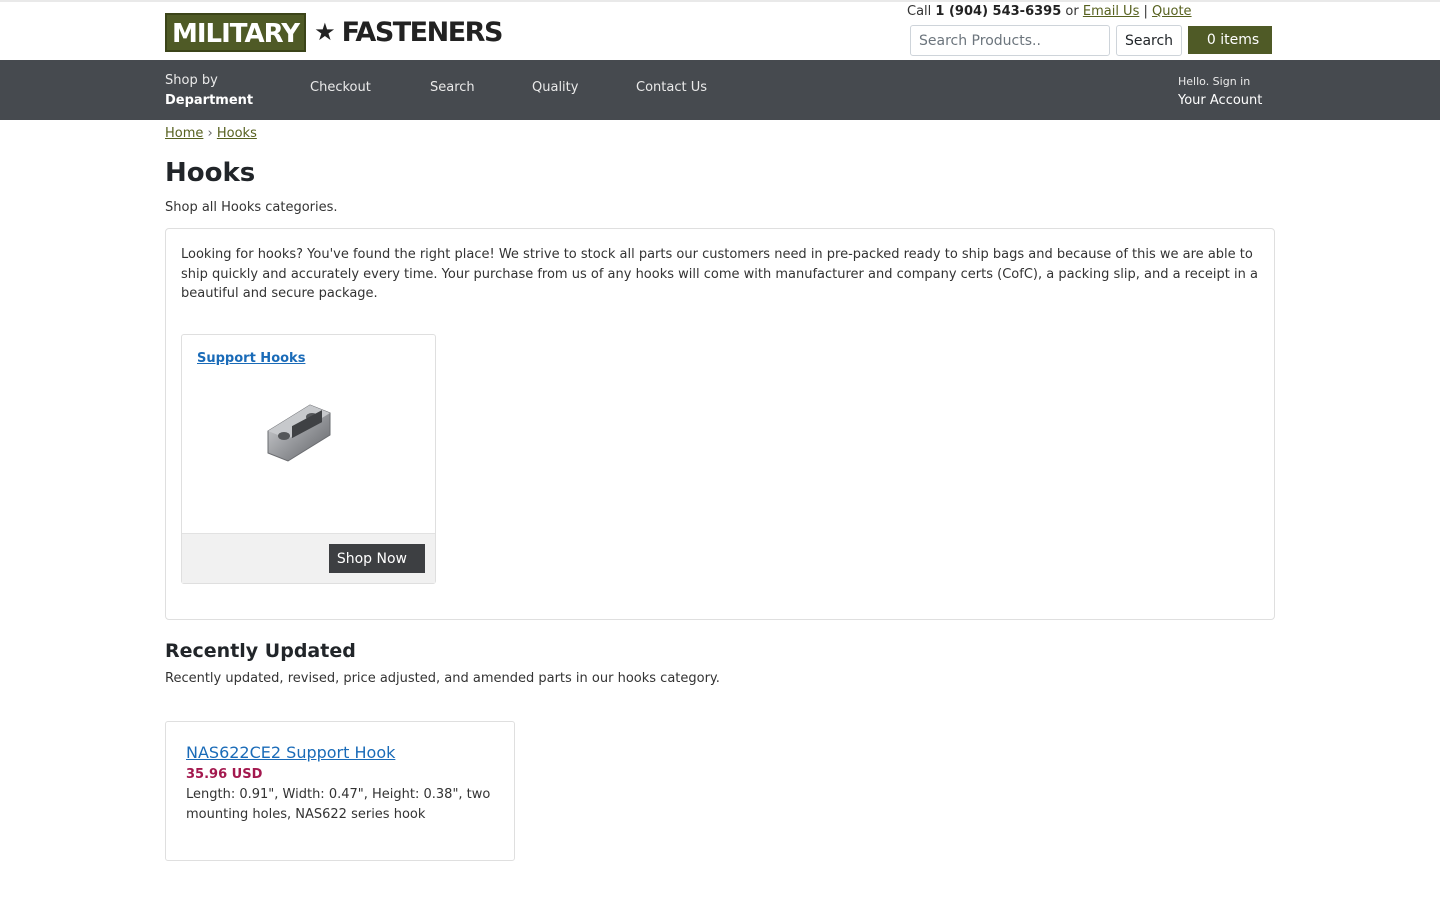  What do you see at coordinates (300, 429) in the screenshot?
I see `support-hook-image` at bounding box center [300, 429].